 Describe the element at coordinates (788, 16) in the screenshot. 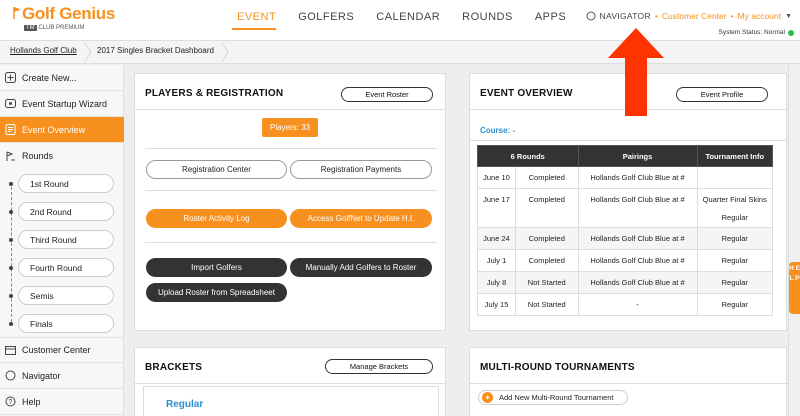

I see `chevron-down-icon: ▼` at that location.